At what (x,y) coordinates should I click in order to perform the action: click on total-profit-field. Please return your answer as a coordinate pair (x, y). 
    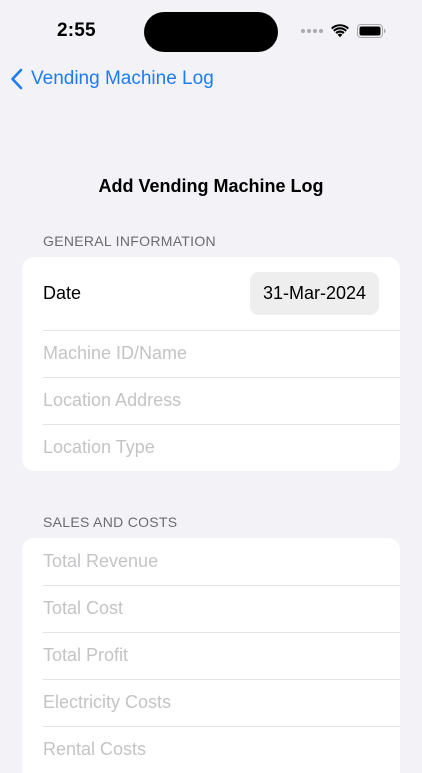
    Looking at the image, I should click on (203, 655).